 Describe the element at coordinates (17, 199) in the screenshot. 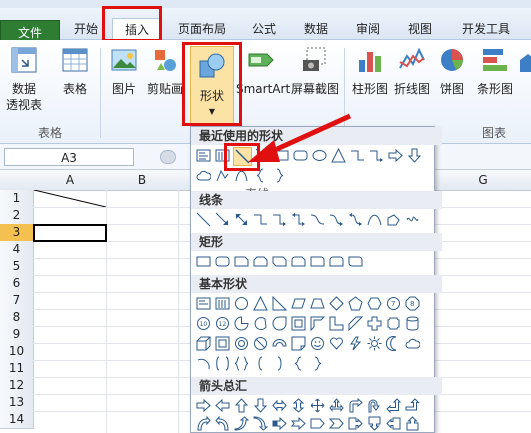

I see `row-header: 1` at that location.